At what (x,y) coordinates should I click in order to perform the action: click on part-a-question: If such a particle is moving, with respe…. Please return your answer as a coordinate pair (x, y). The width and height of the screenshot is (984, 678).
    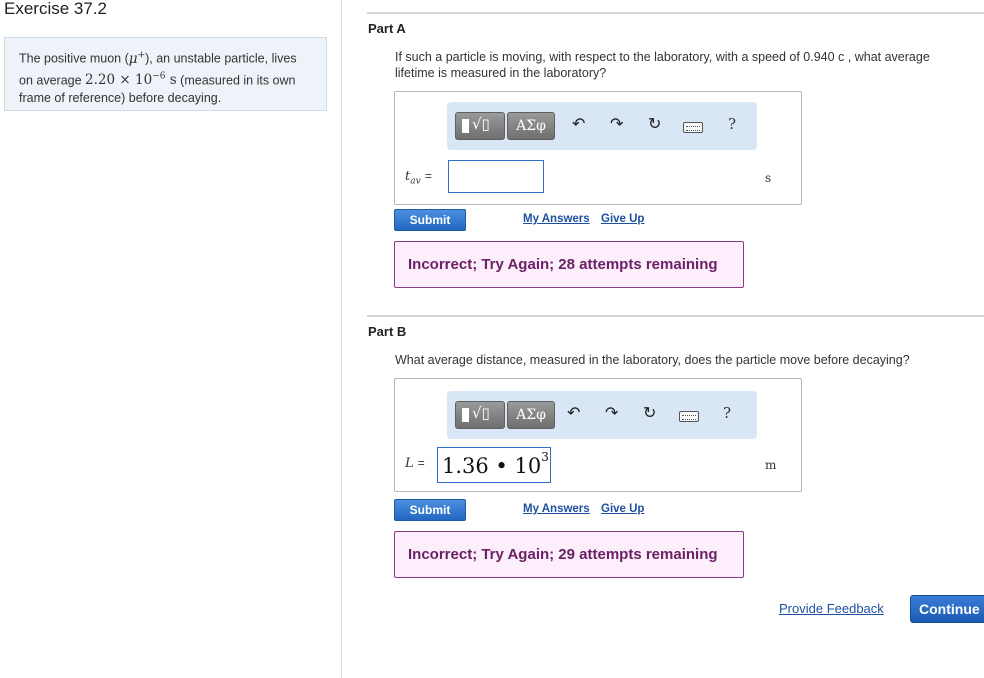
    Looking at the image, I should click on (662, 65).